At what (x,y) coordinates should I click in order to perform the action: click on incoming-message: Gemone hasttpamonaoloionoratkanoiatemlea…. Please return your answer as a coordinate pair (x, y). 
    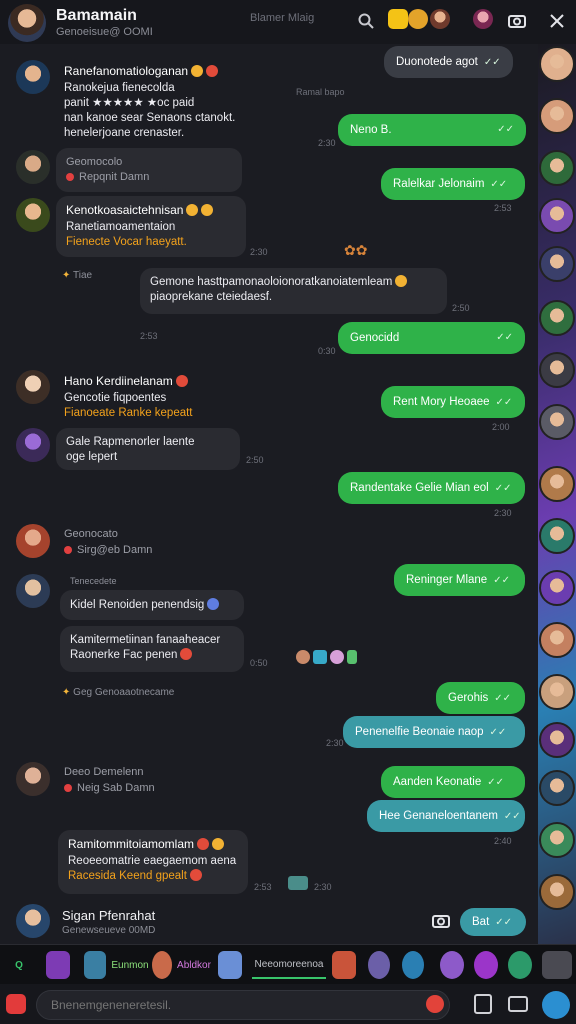
    Looking at the image, I should click on (293, 291).